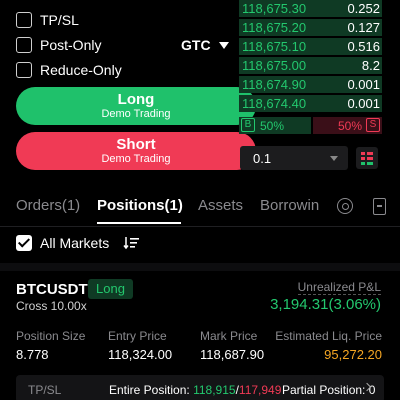 The image size is (400, 400). I want to click on unrealized-pnl-label: Unrealized P&L, so click(339, 287).